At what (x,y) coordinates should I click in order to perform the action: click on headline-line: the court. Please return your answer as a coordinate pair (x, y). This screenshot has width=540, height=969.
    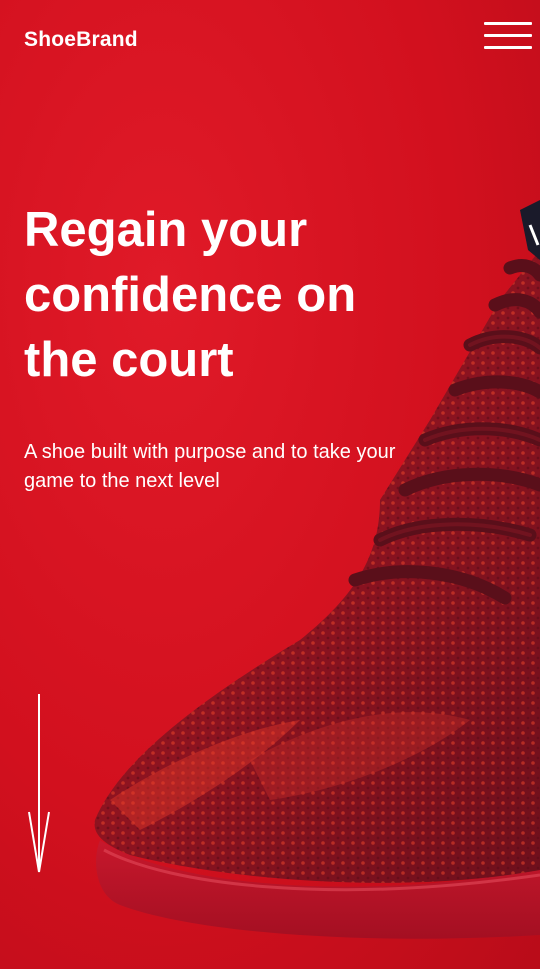
    Looking at the image, I should click on (129, 360).